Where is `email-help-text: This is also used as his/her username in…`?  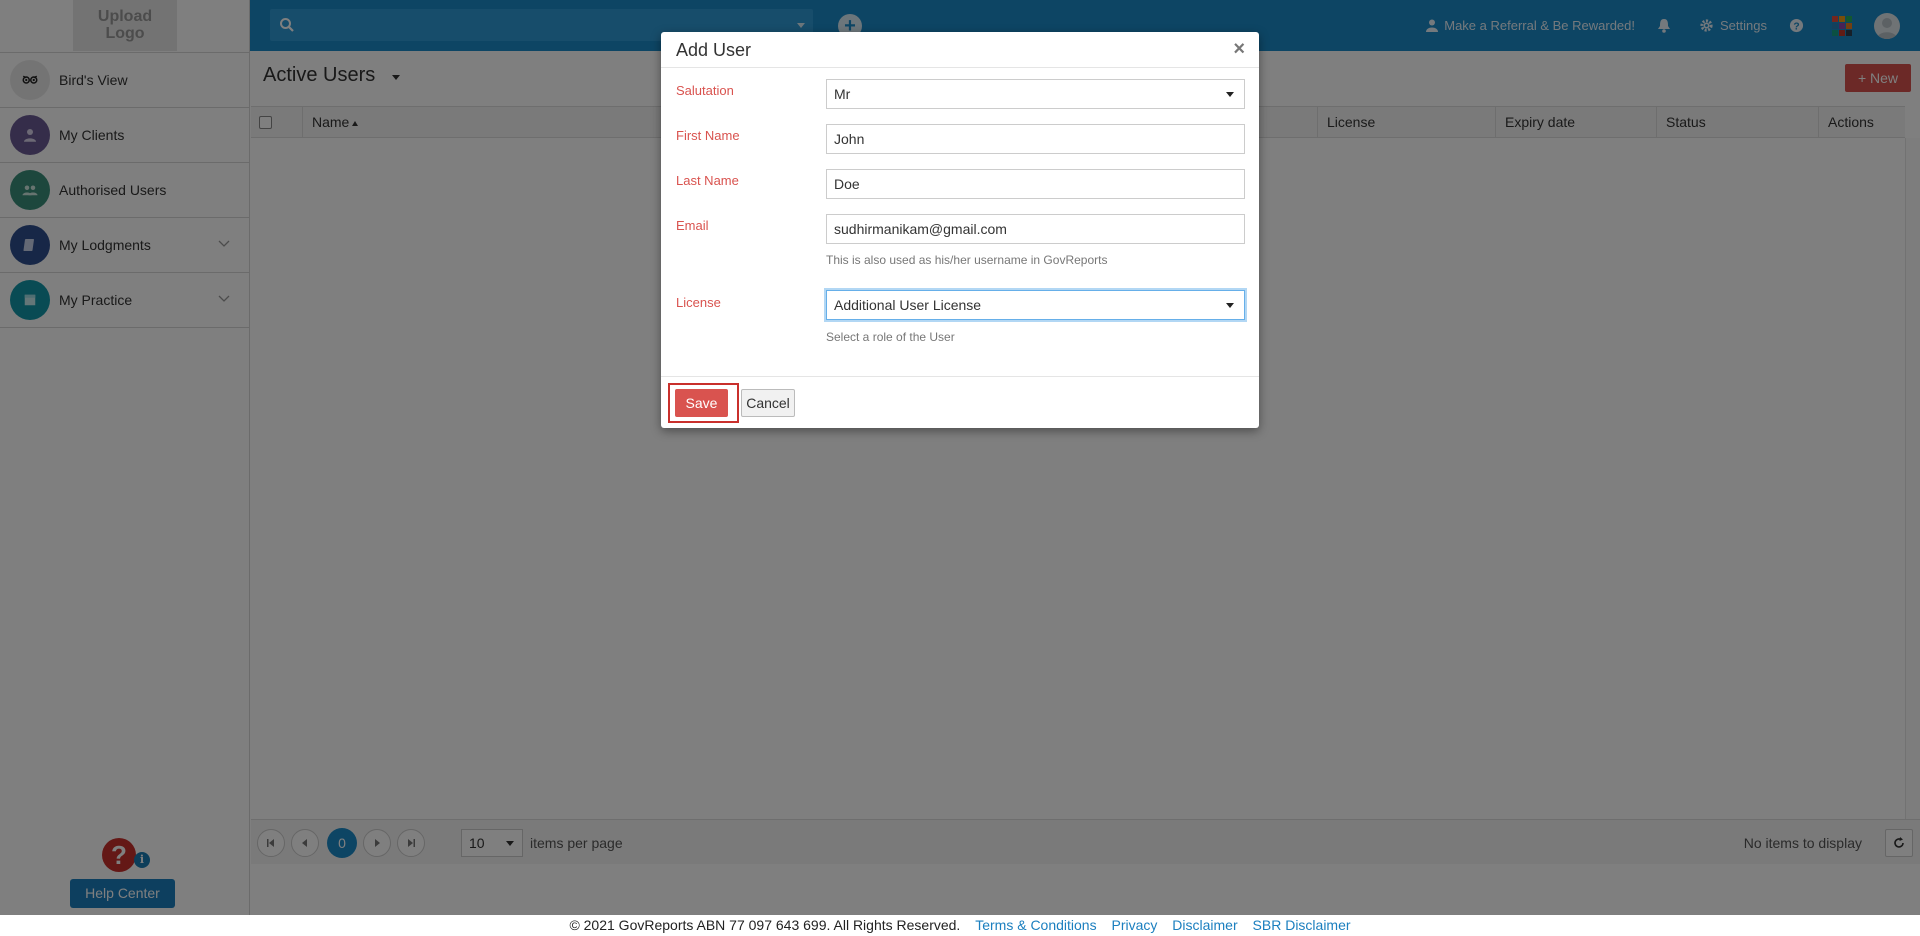 email-help-text: This is also used as his/her username in… is located at coordinates (967, 260).